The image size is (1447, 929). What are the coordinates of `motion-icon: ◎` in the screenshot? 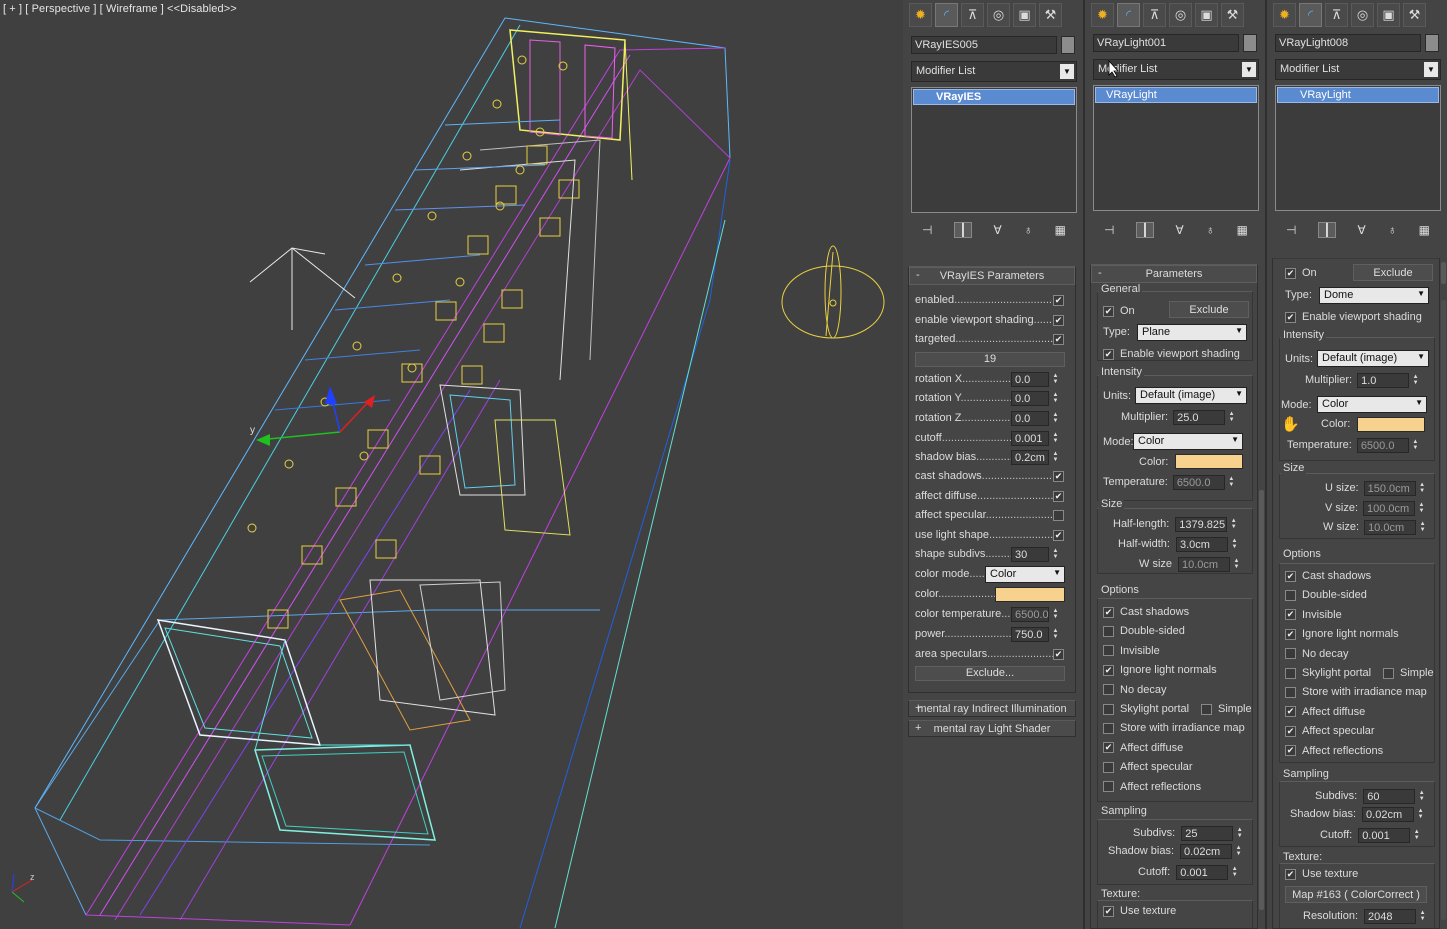 It's located at (1362, 15).